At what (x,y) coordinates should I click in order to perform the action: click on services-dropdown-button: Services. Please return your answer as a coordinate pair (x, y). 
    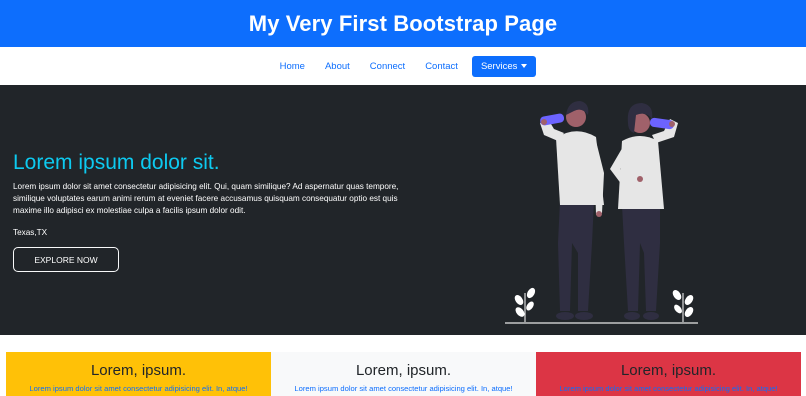
    Looking at the image, I should click on (504, 66).